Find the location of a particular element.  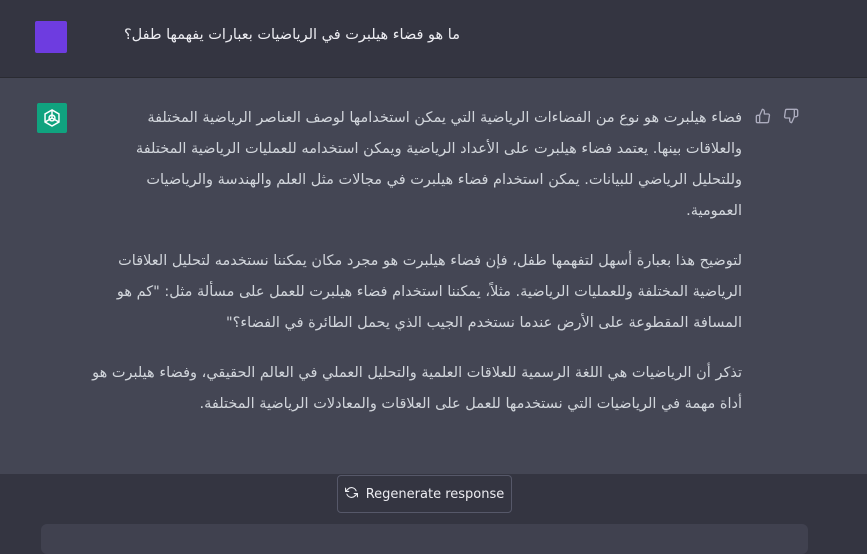

message-input is located at coordinates (424, 539).